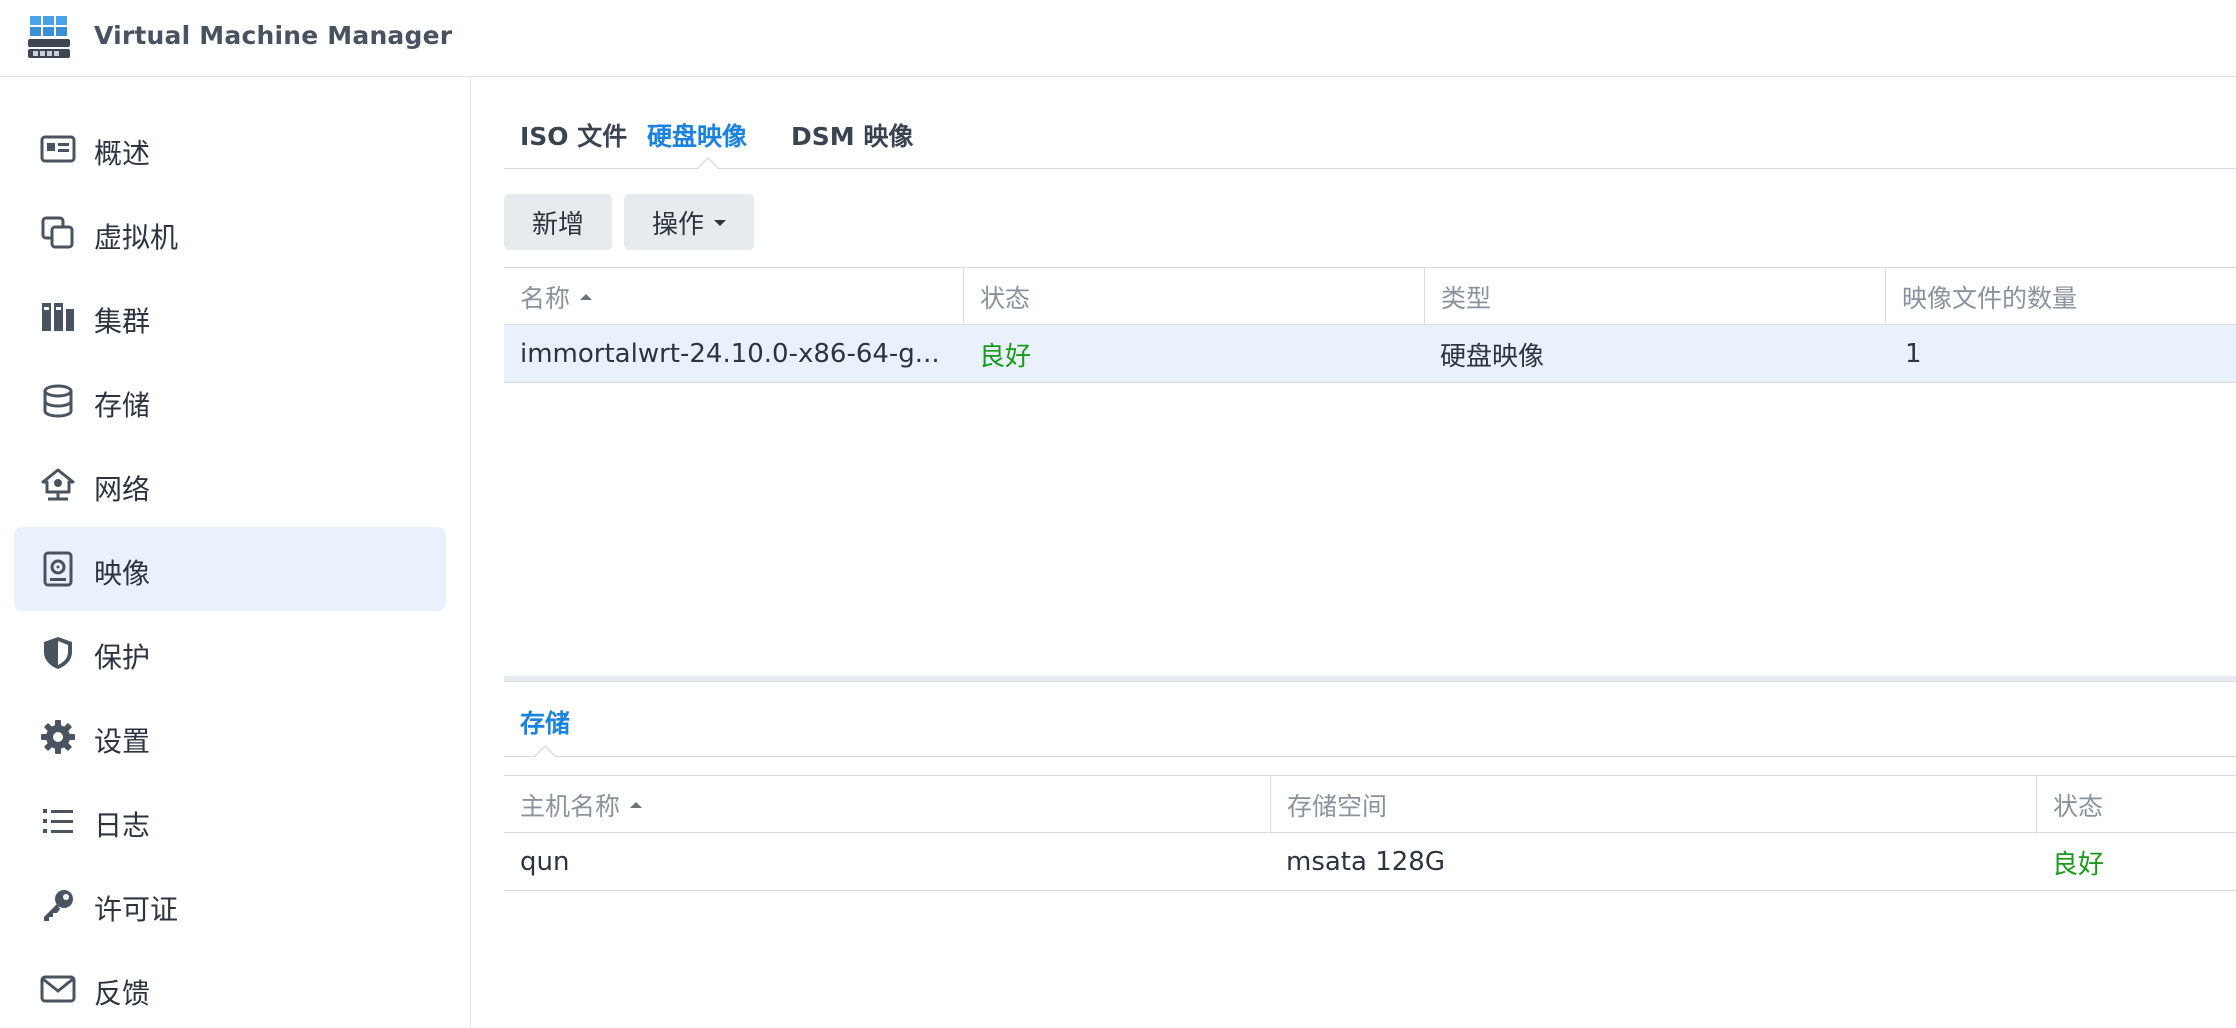 The height and width of the screenshot is (1028, 2236). What do you see at coordinates (122, 993) in the screenshot?
I see `sidebar-item-label: 反馈` at bounding box center [122, 993].